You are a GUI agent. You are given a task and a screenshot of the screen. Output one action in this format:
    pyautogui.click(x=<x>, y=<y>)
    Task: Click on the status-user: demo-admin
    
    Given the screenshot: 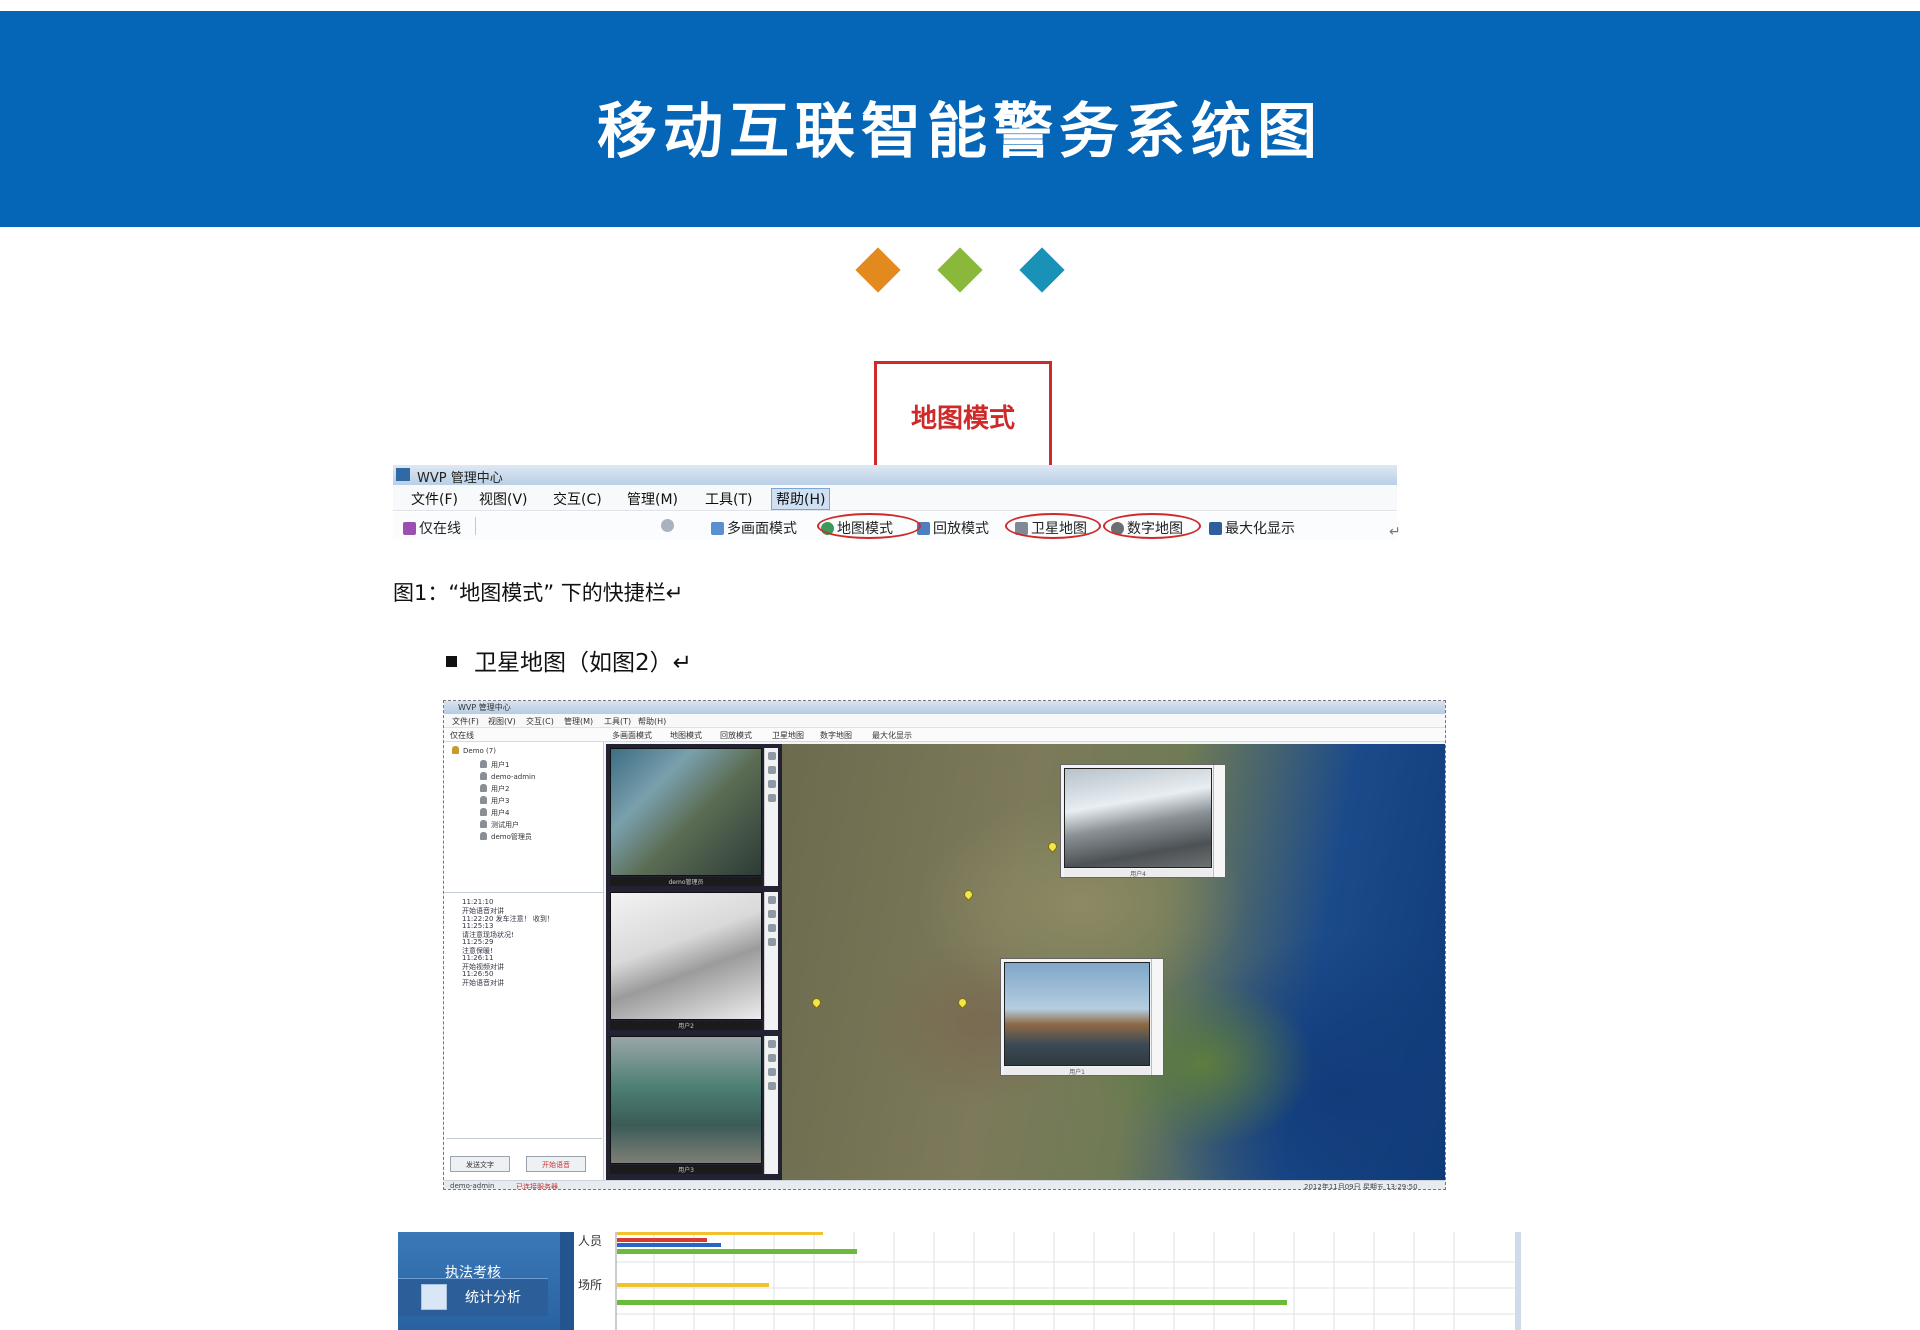 What is the action you would take?
    pyautogui.click(x=472, y=1186)
    